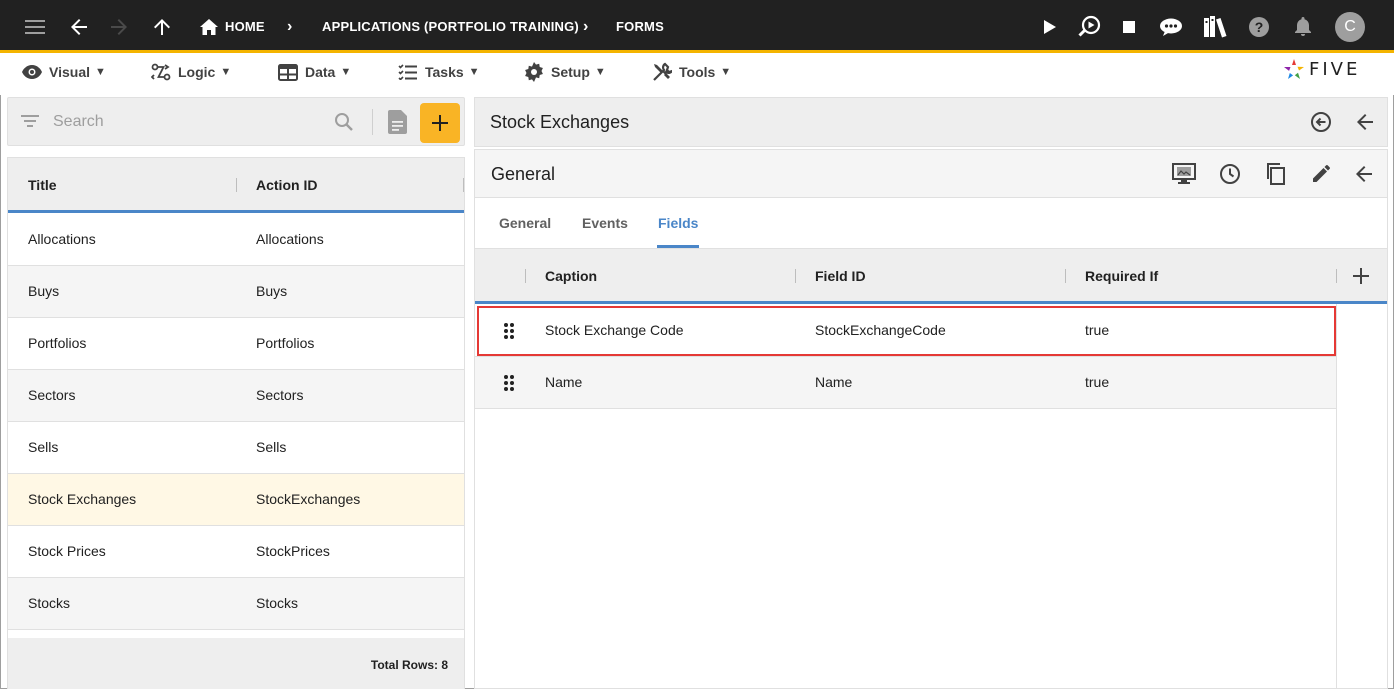 This screenshot has height=689, width=1394. What do you see at coordinates (35, 27) in the screenshot?
I see `hamburger-menu-icon` at bounding box center [35, 27].